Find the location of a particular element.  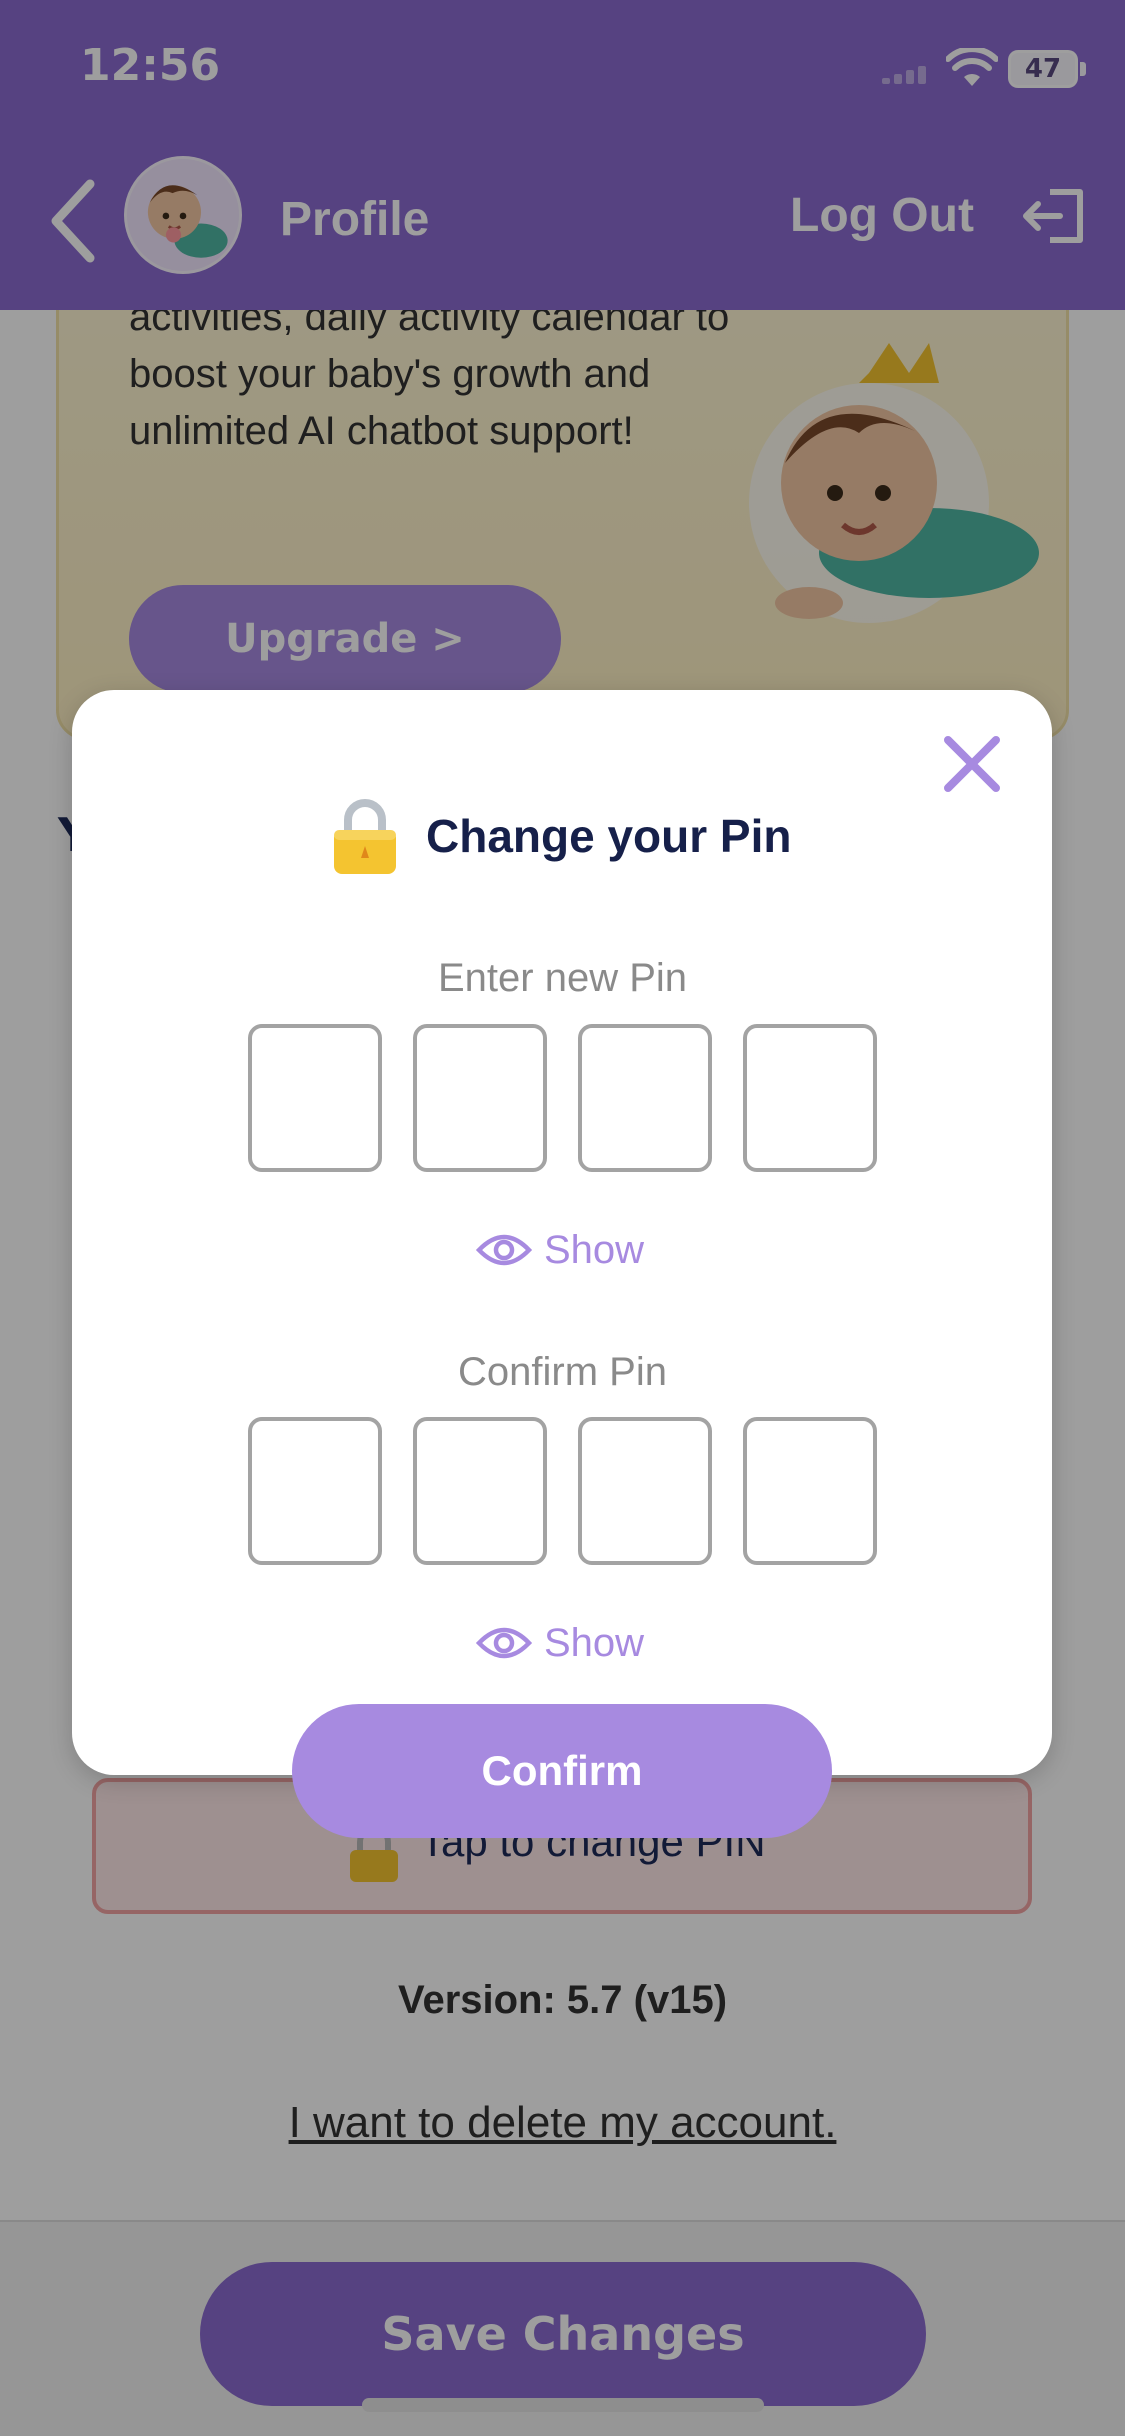

confirm-pin-label: Confirm Pin is located at coordinates (562, 1372).